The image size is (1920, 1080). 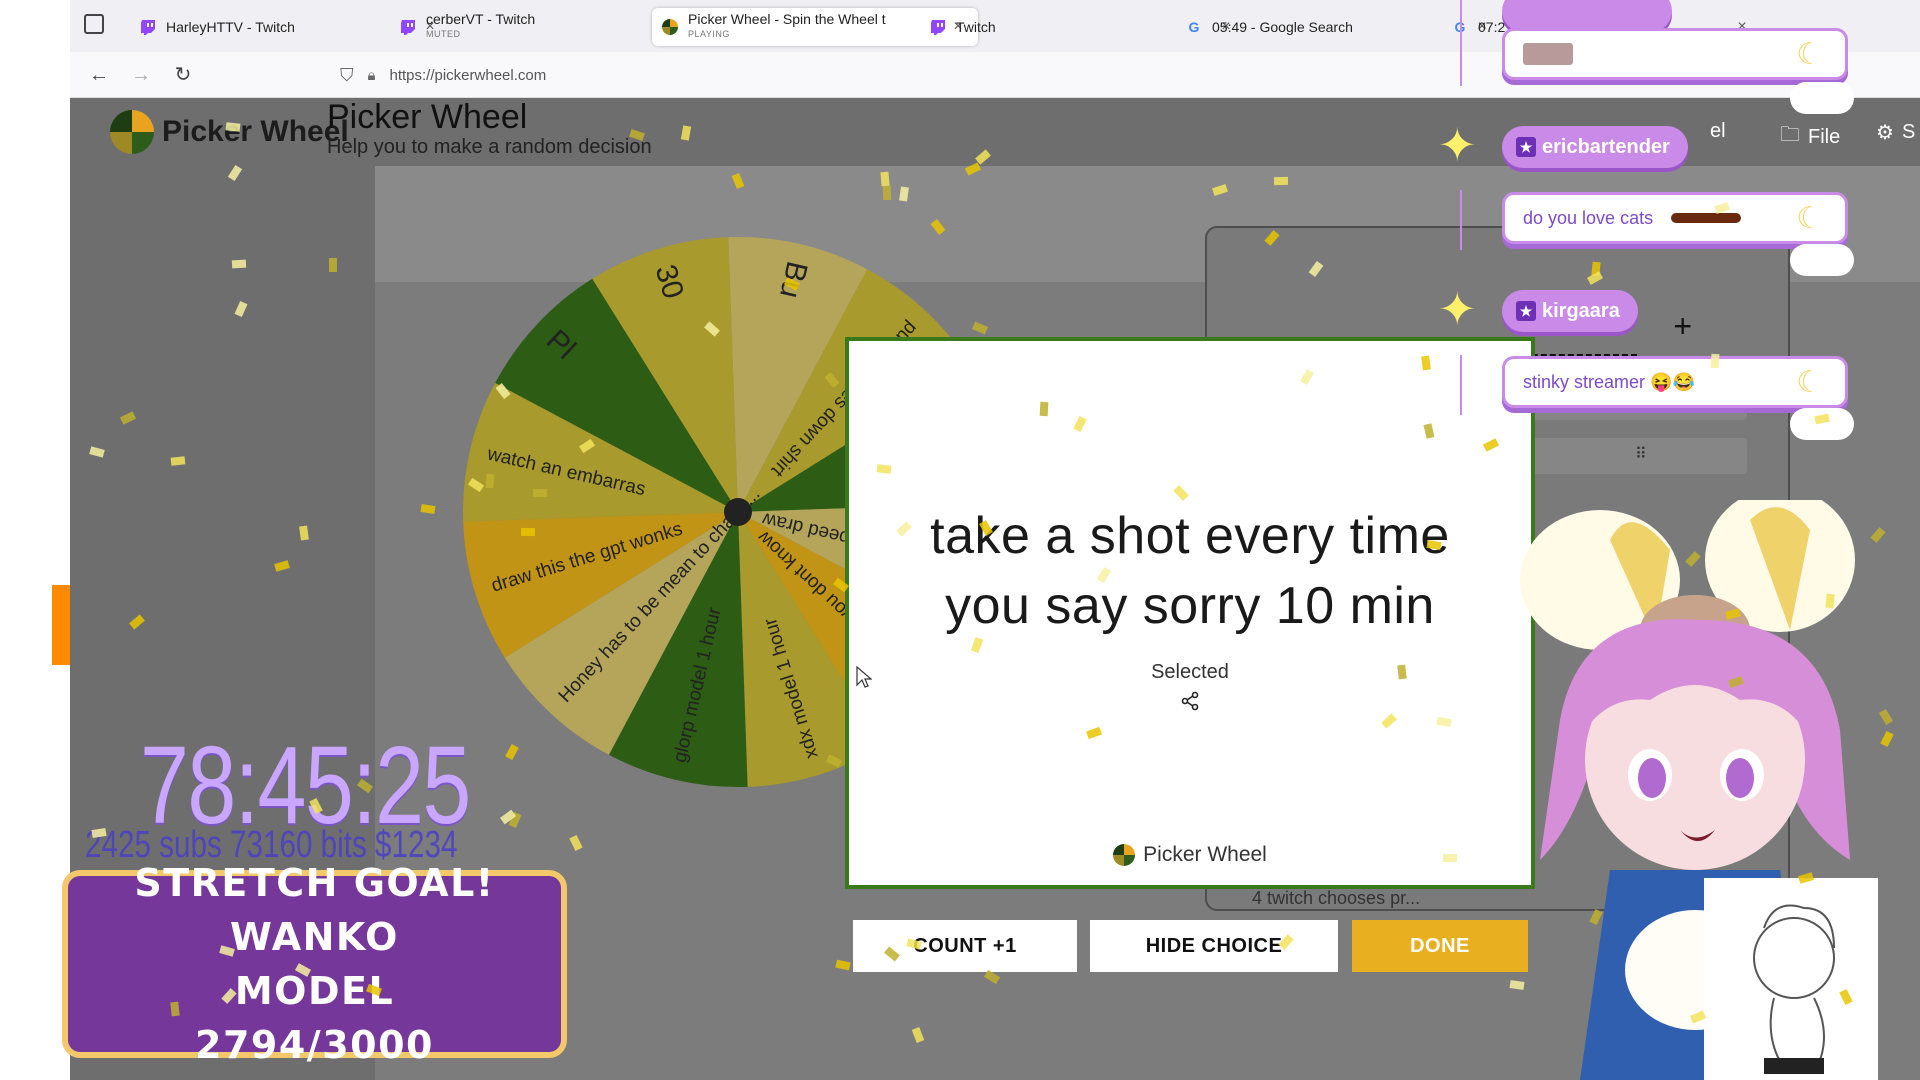 I want to click on header-link-label: el, so click(x=1718, y=131).